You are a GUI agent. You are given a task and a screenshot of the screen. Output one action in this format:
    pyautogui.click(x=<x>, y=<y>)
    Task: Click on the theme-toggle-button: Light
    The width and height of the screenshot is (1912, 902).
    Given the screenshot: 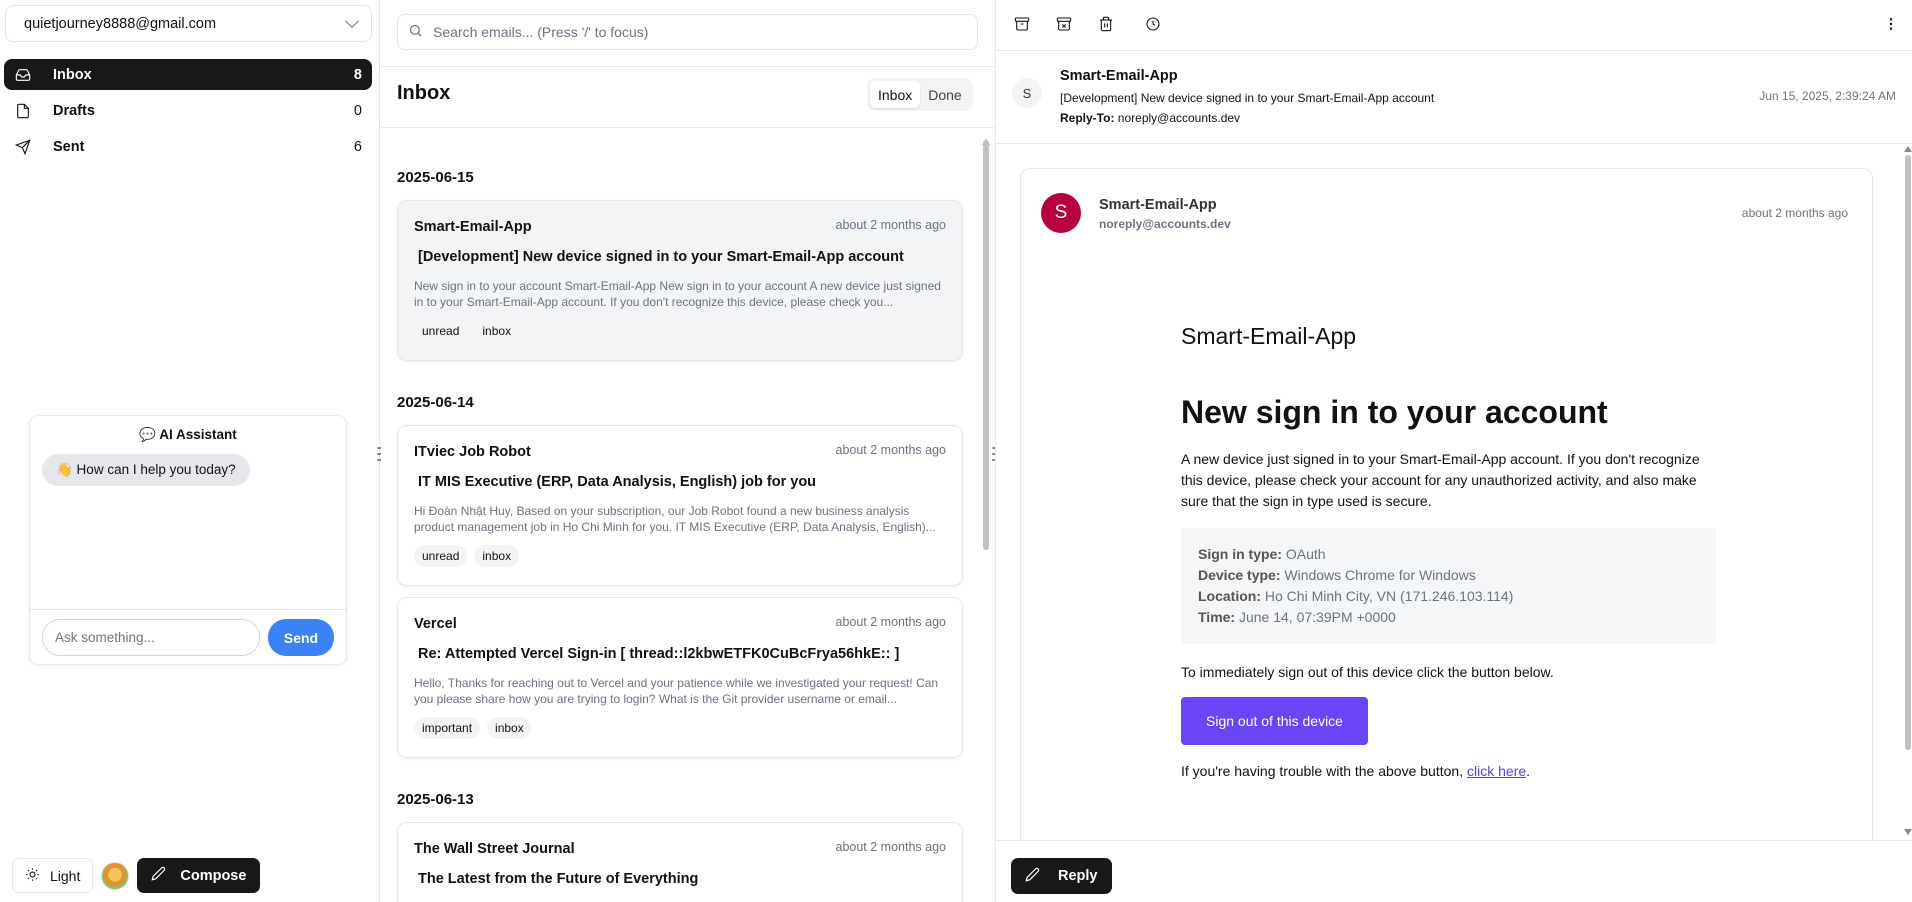 What is the action you would take?
    pyautogui.click(x=53, y=875)
    